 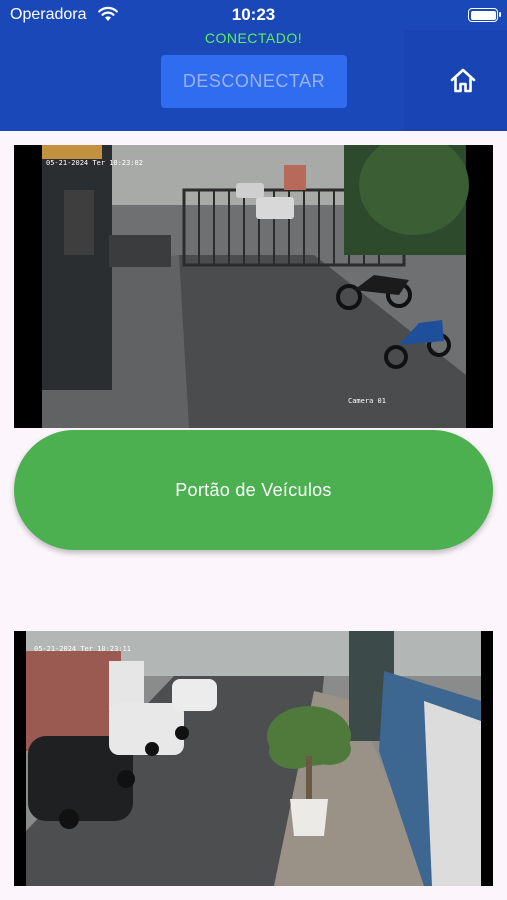 I want to click on disconnect-button: DESCONECTAR, so click(x=254, y=81).